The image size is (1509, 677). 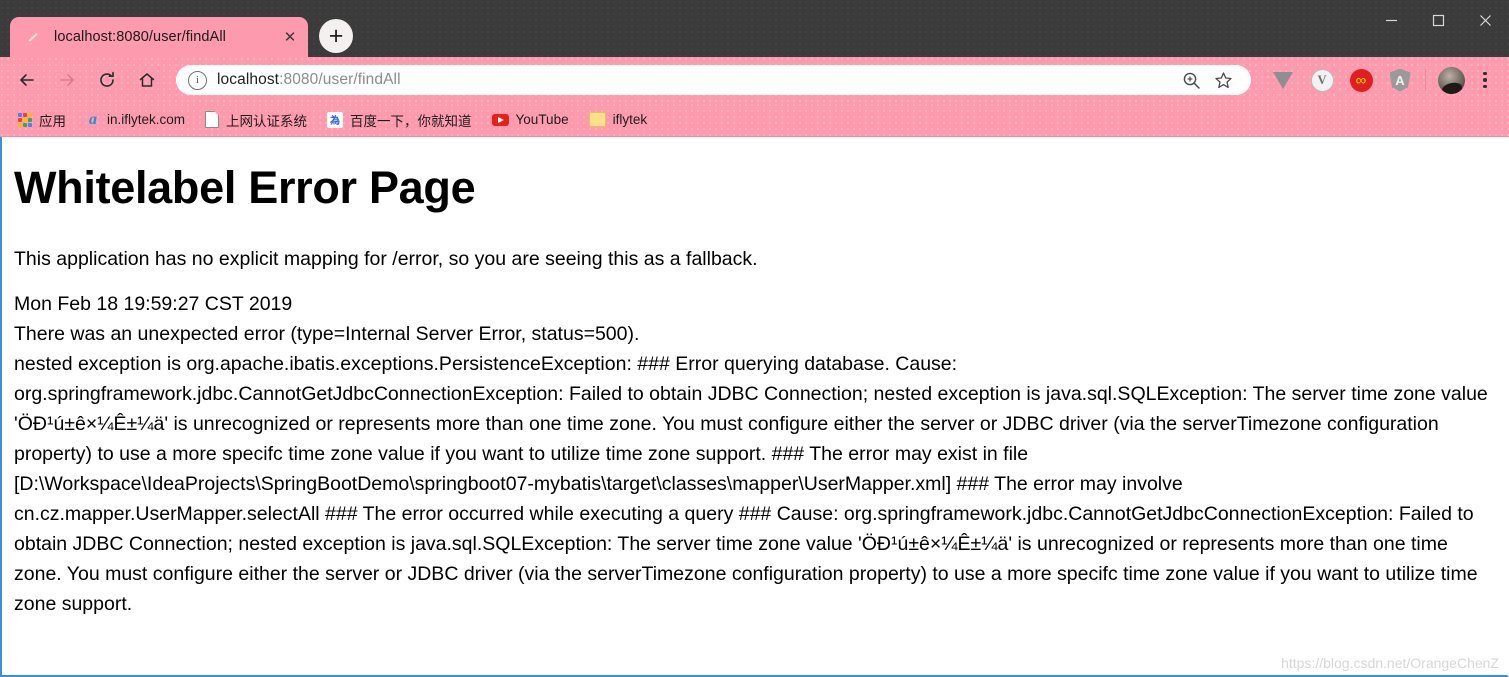 What do you see at coordinates (1361, 80) in the screenshot?
I see `infinity-newtab-extension-icon: ∞` at bounding box center [1361, 80].